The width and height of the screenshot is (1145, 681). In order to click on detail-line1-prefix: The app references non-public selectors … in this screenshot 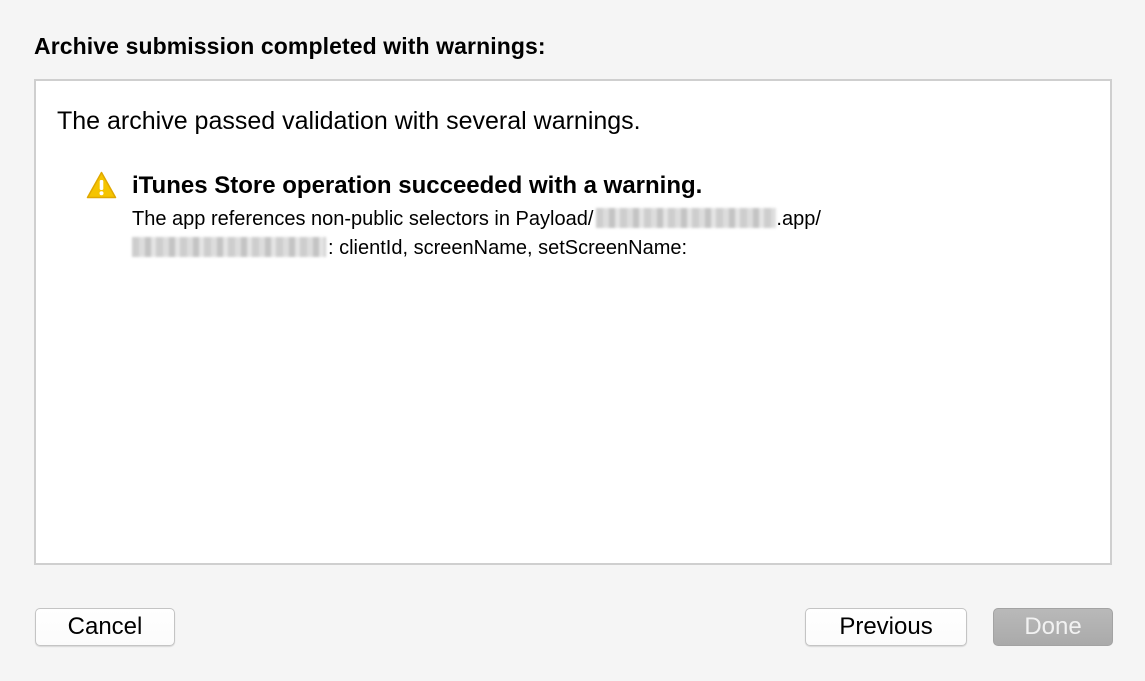, I will do `click(363, 219)`.